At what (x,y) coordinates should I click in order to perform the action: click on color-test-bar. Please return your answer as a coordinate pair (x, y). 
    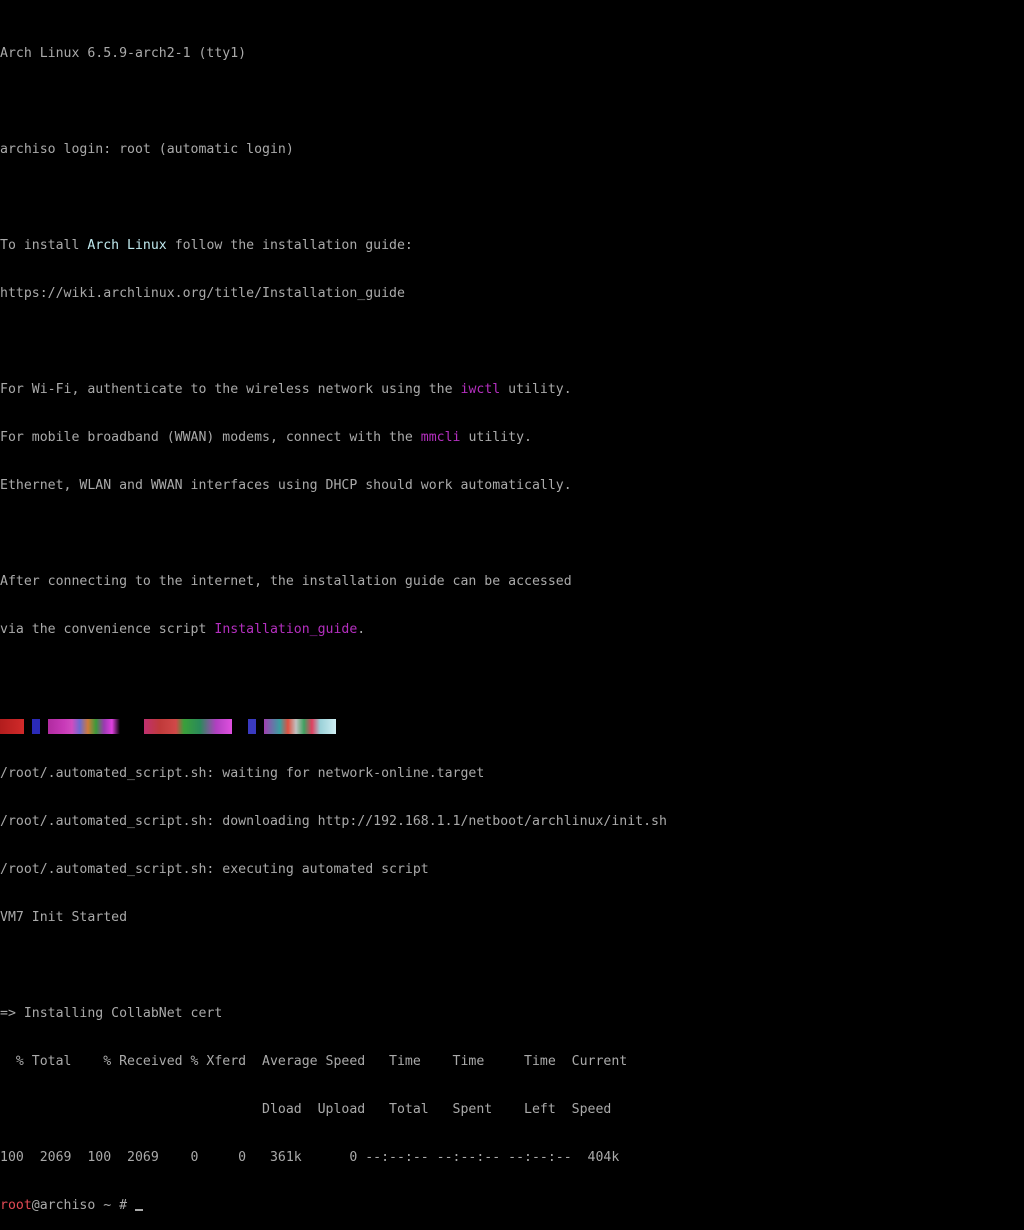
    Looking at the image, I should click on (512, 726).